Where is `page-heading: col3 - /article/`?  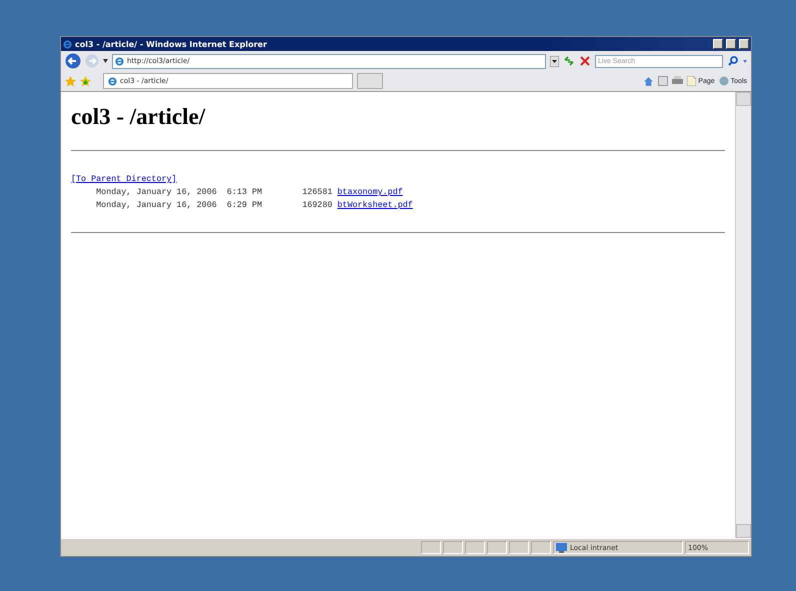 page-heading: col3 - /article/ is located at coordinates (138, 117).